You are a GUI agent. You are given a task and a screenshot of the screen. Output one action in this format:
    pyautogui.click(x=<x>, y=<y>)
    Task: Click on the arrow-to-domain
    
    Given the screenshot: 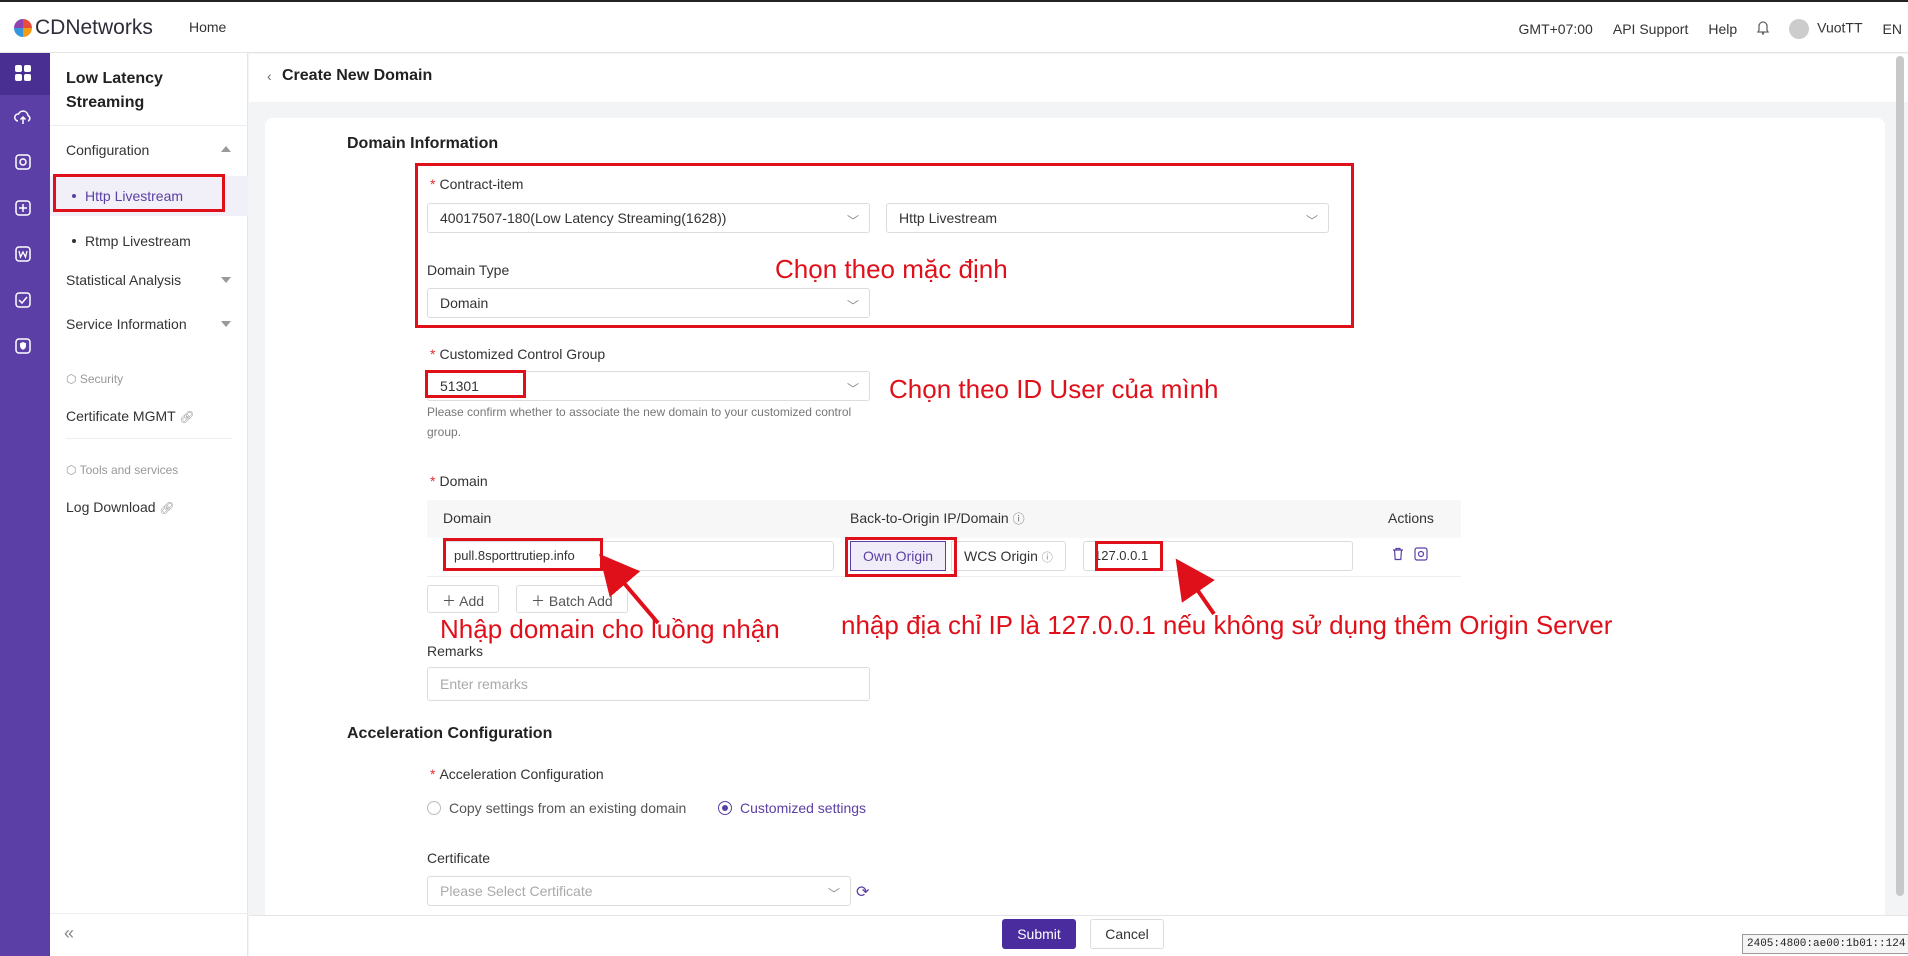 What is the action you would take?
    pyautogui.click(x=629, y=589)
    